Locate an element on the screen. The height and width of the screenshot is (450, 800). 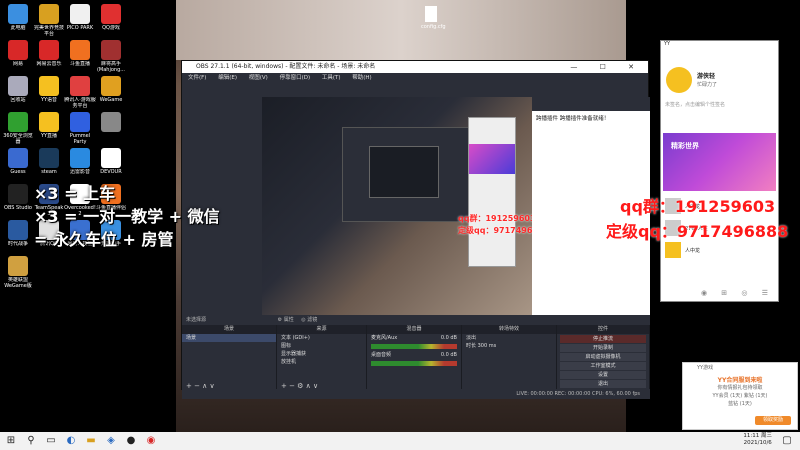
start-recording-button: 开始录制 is located at coordinates (603, 348).